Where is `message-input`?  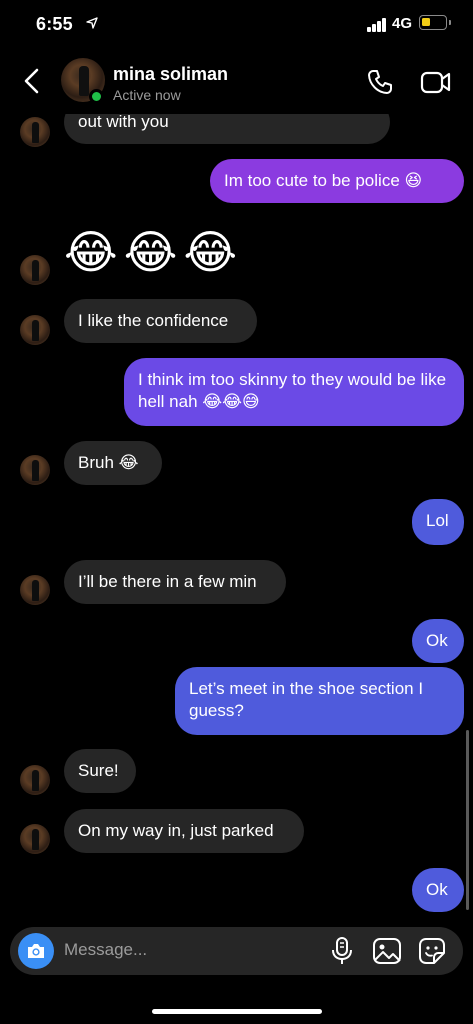
message-input is located at coordinates (189, 950).